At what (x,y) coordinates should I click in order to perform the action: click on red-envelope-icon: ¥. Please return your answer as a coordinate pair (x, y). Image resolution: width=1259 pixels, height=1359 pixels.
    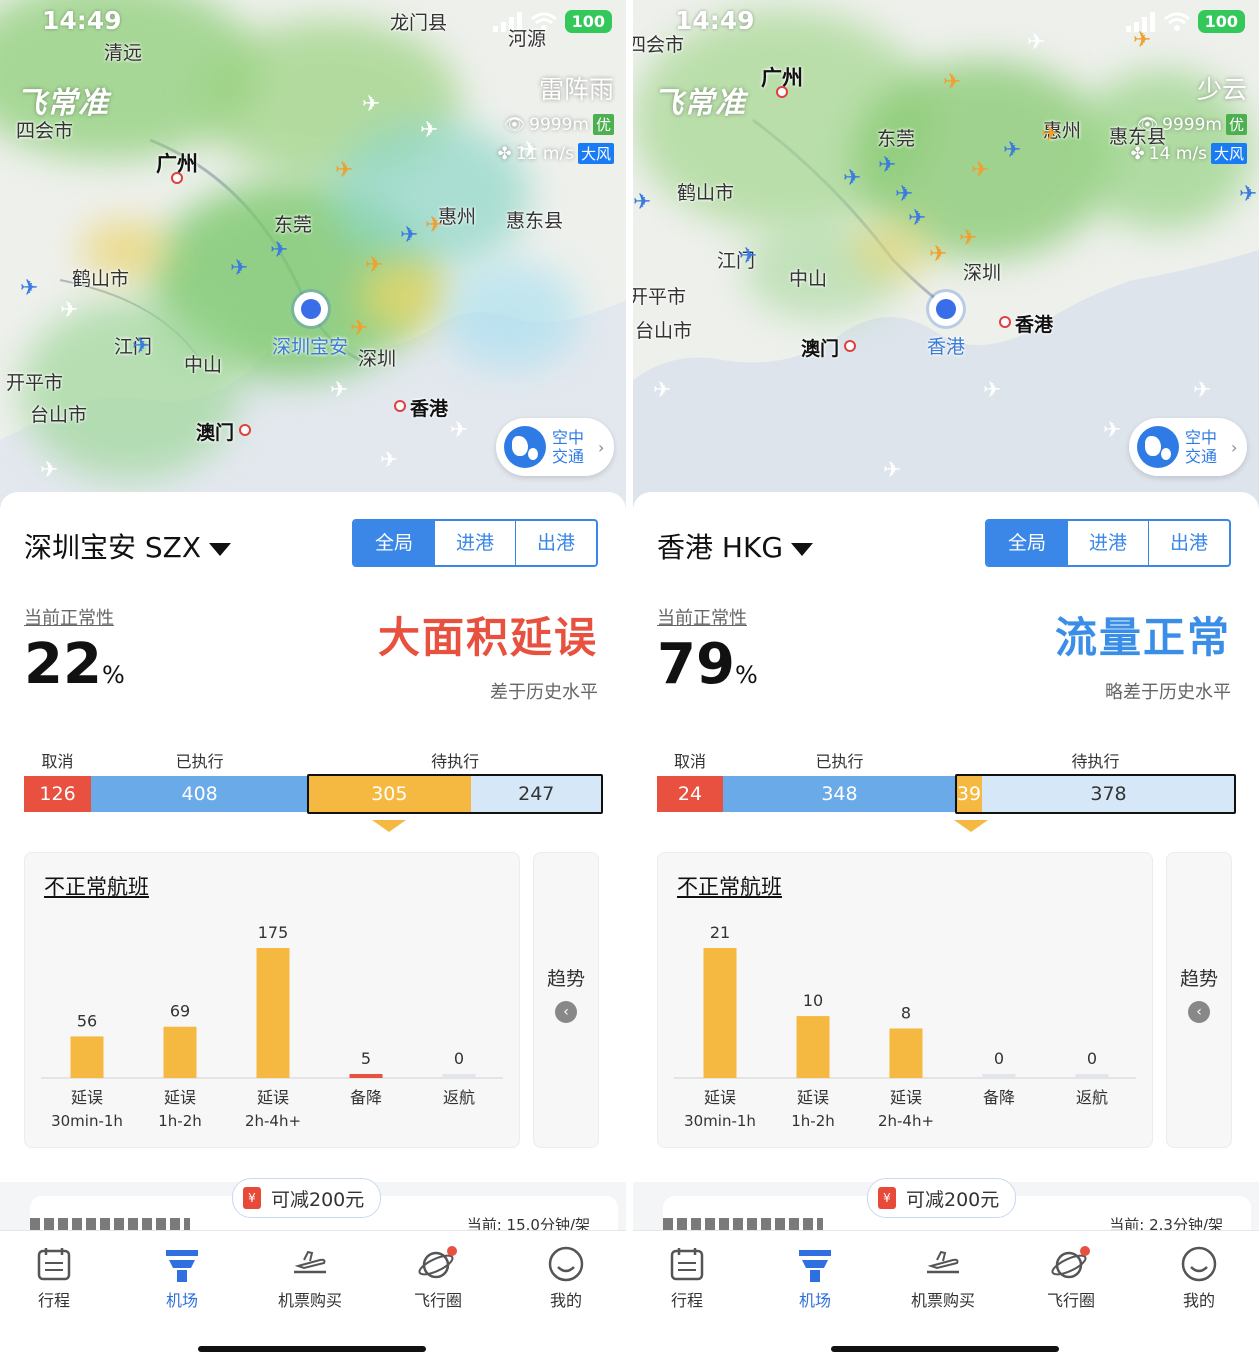
    Looking at the image, I should click on (252, 1198).